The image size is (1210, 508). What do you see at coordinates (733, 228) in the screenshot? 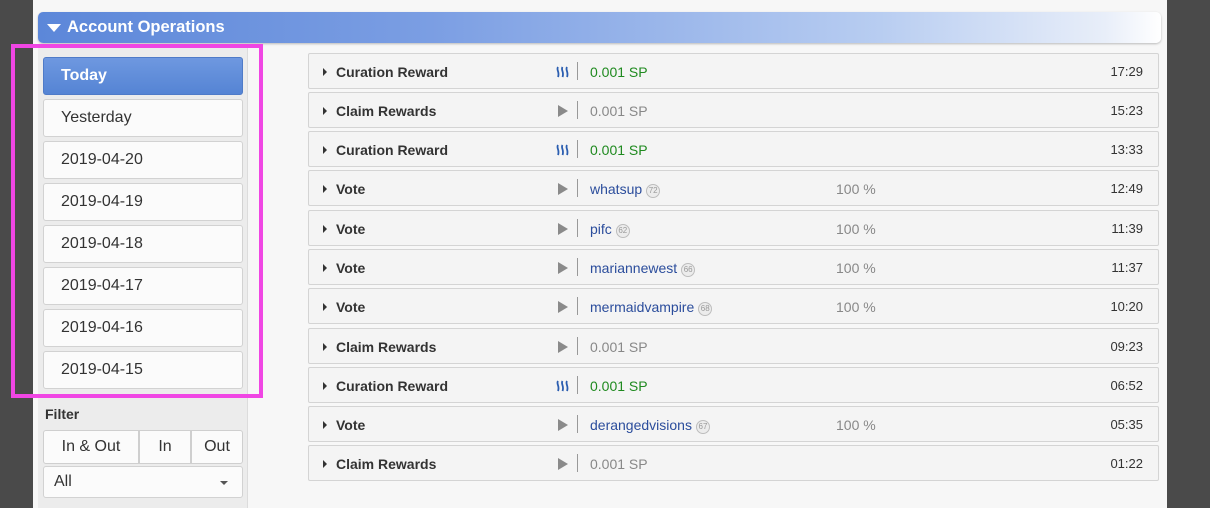
I see `operation-row: Vote pifc 62 100 % 11:39` at bounding box center [733, 228].